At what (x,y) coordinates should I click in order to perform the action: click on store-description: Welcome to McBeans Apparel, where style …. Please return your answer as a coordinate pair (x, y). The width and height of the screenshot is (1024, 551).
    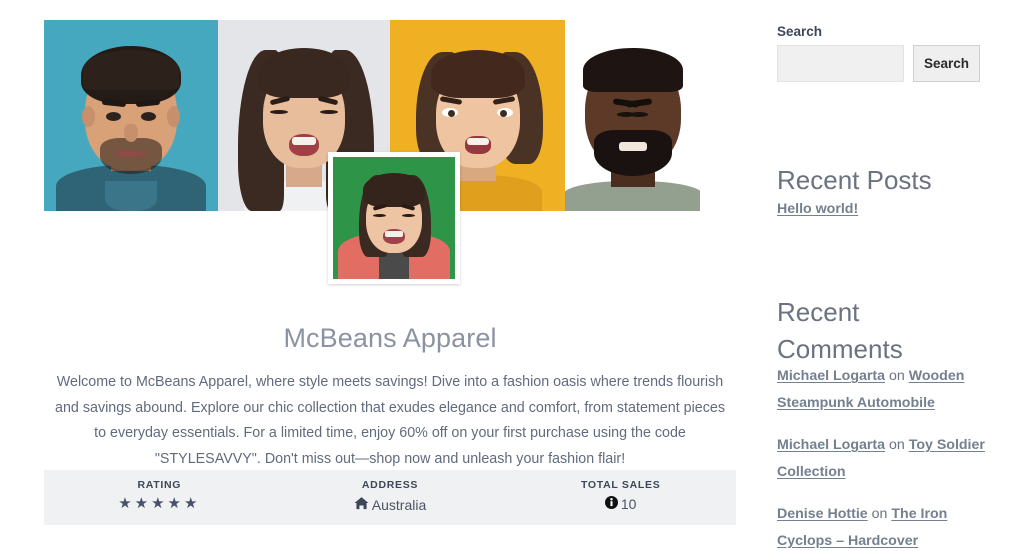
    Looking at the image, I should click on (390, 420).